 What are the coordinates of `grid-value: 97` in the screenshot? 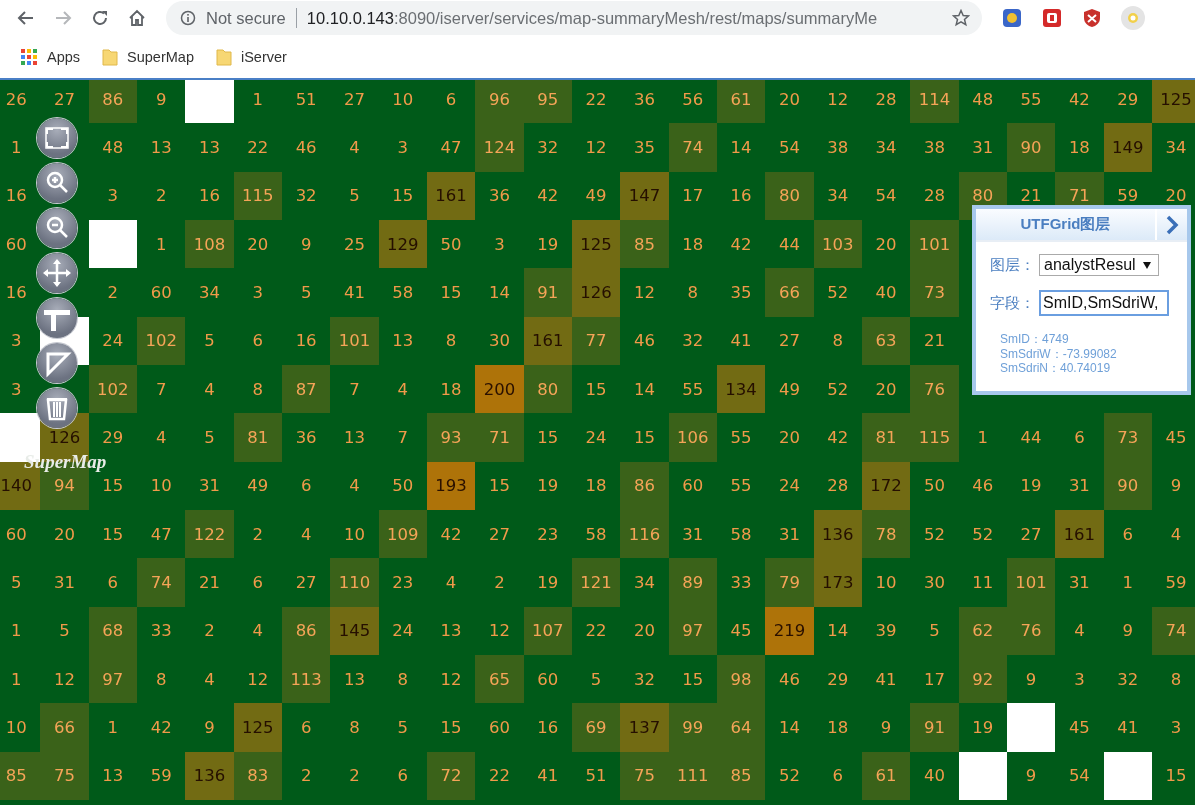 It's located at (112, 679).